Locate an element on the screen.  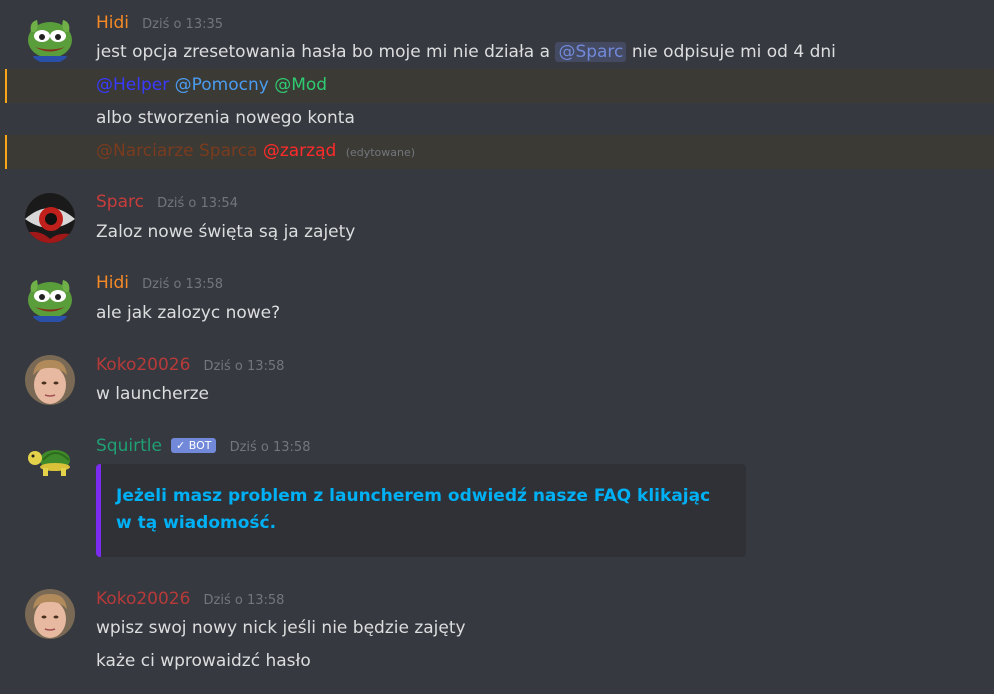
timestamp: Dziś o 13:54 is located at coordinates (197, 203).